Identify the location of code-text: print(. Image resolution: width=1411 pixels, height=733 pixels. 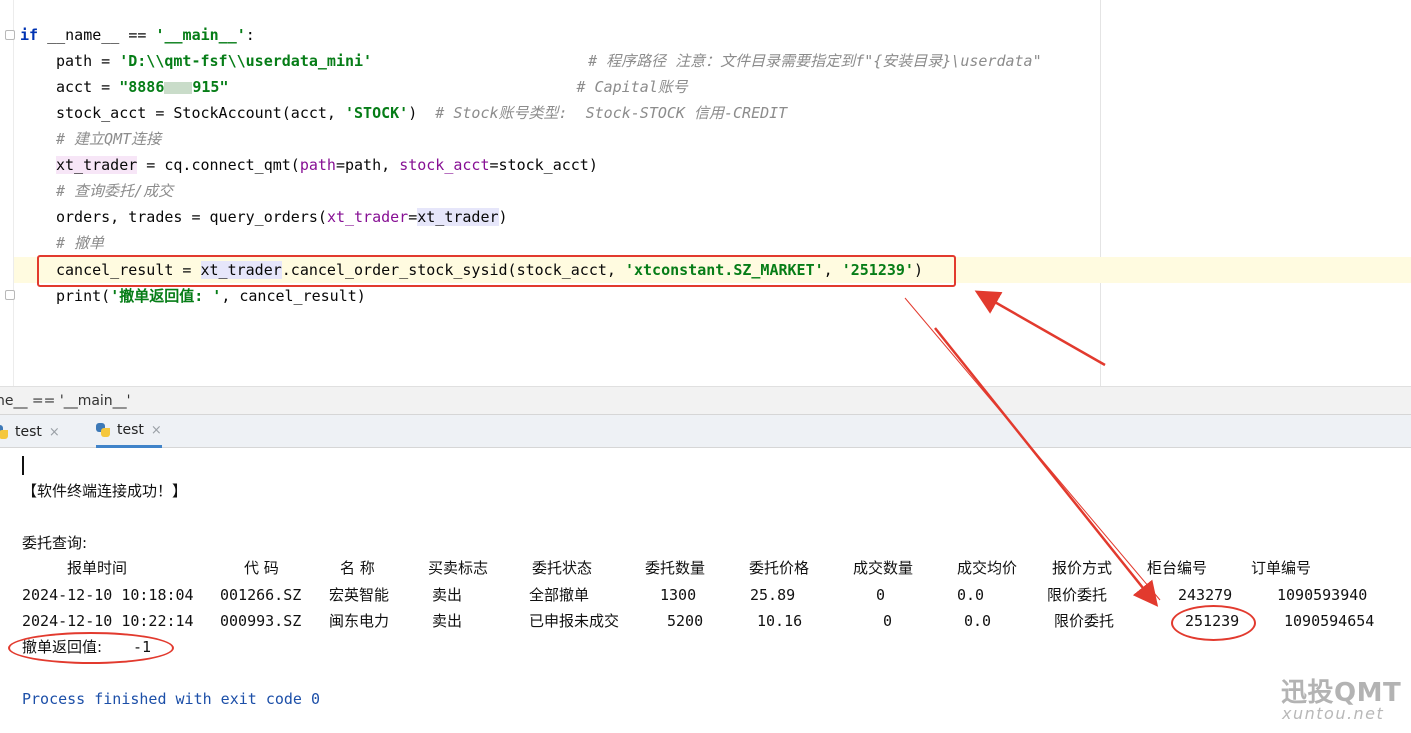
(83, 296).